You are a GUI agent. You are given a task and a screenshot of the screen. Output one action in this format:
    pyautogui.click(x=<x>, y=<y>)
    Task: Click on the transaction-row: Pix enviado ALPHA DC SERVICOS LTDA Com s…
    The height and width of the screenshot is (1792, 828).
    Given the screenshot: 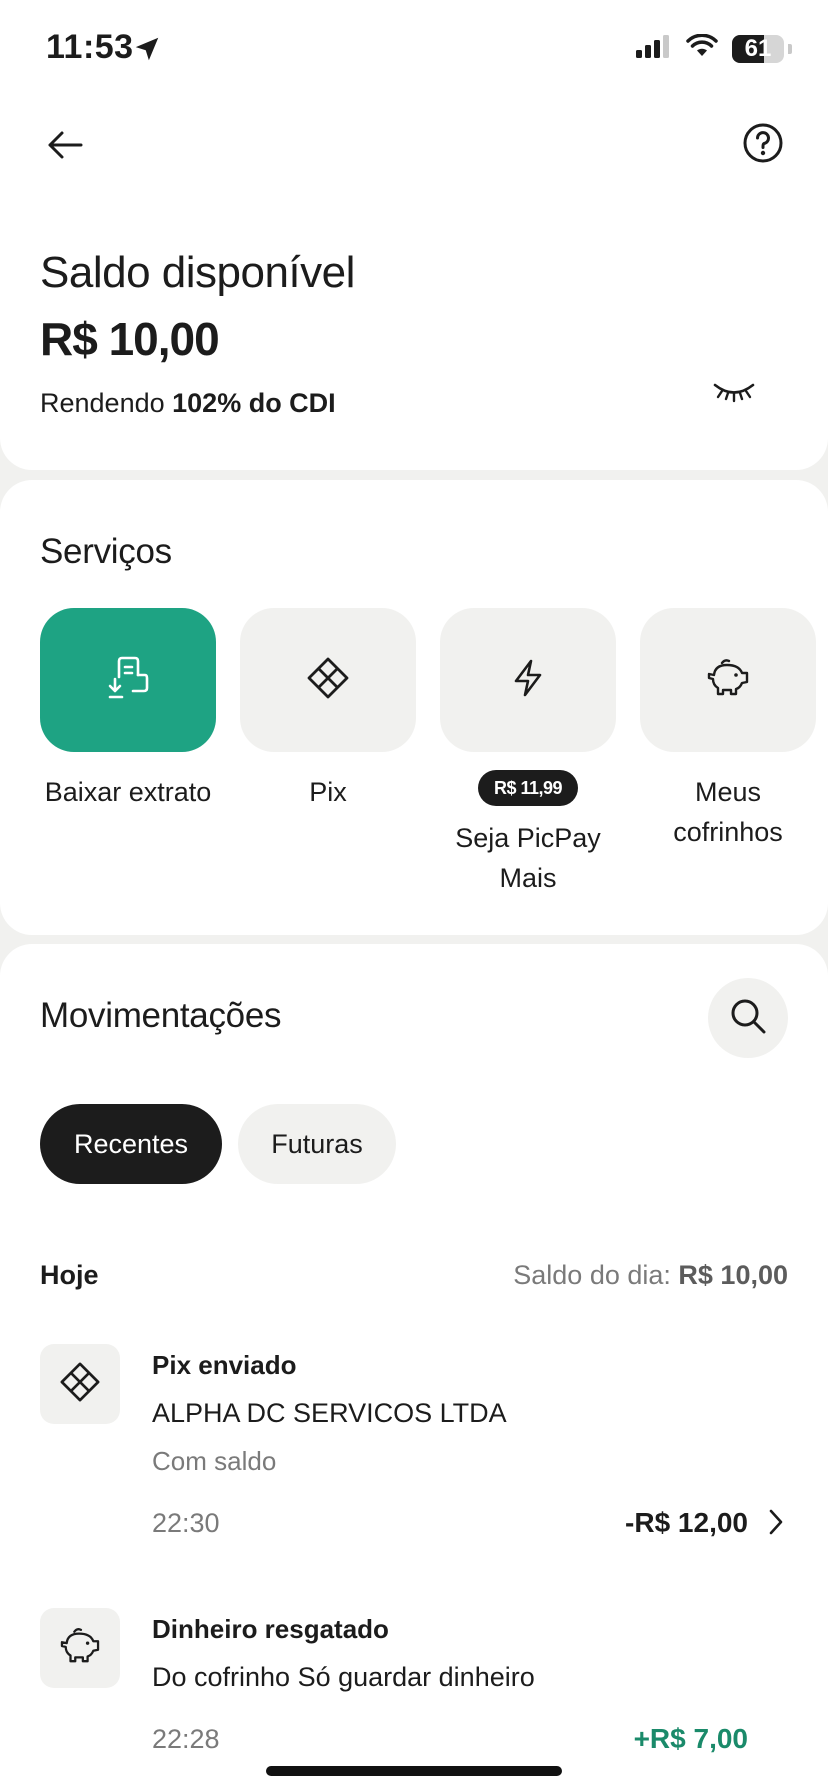 What is the action you would take?
    pyautogui.click(x=414, y=1459)
    